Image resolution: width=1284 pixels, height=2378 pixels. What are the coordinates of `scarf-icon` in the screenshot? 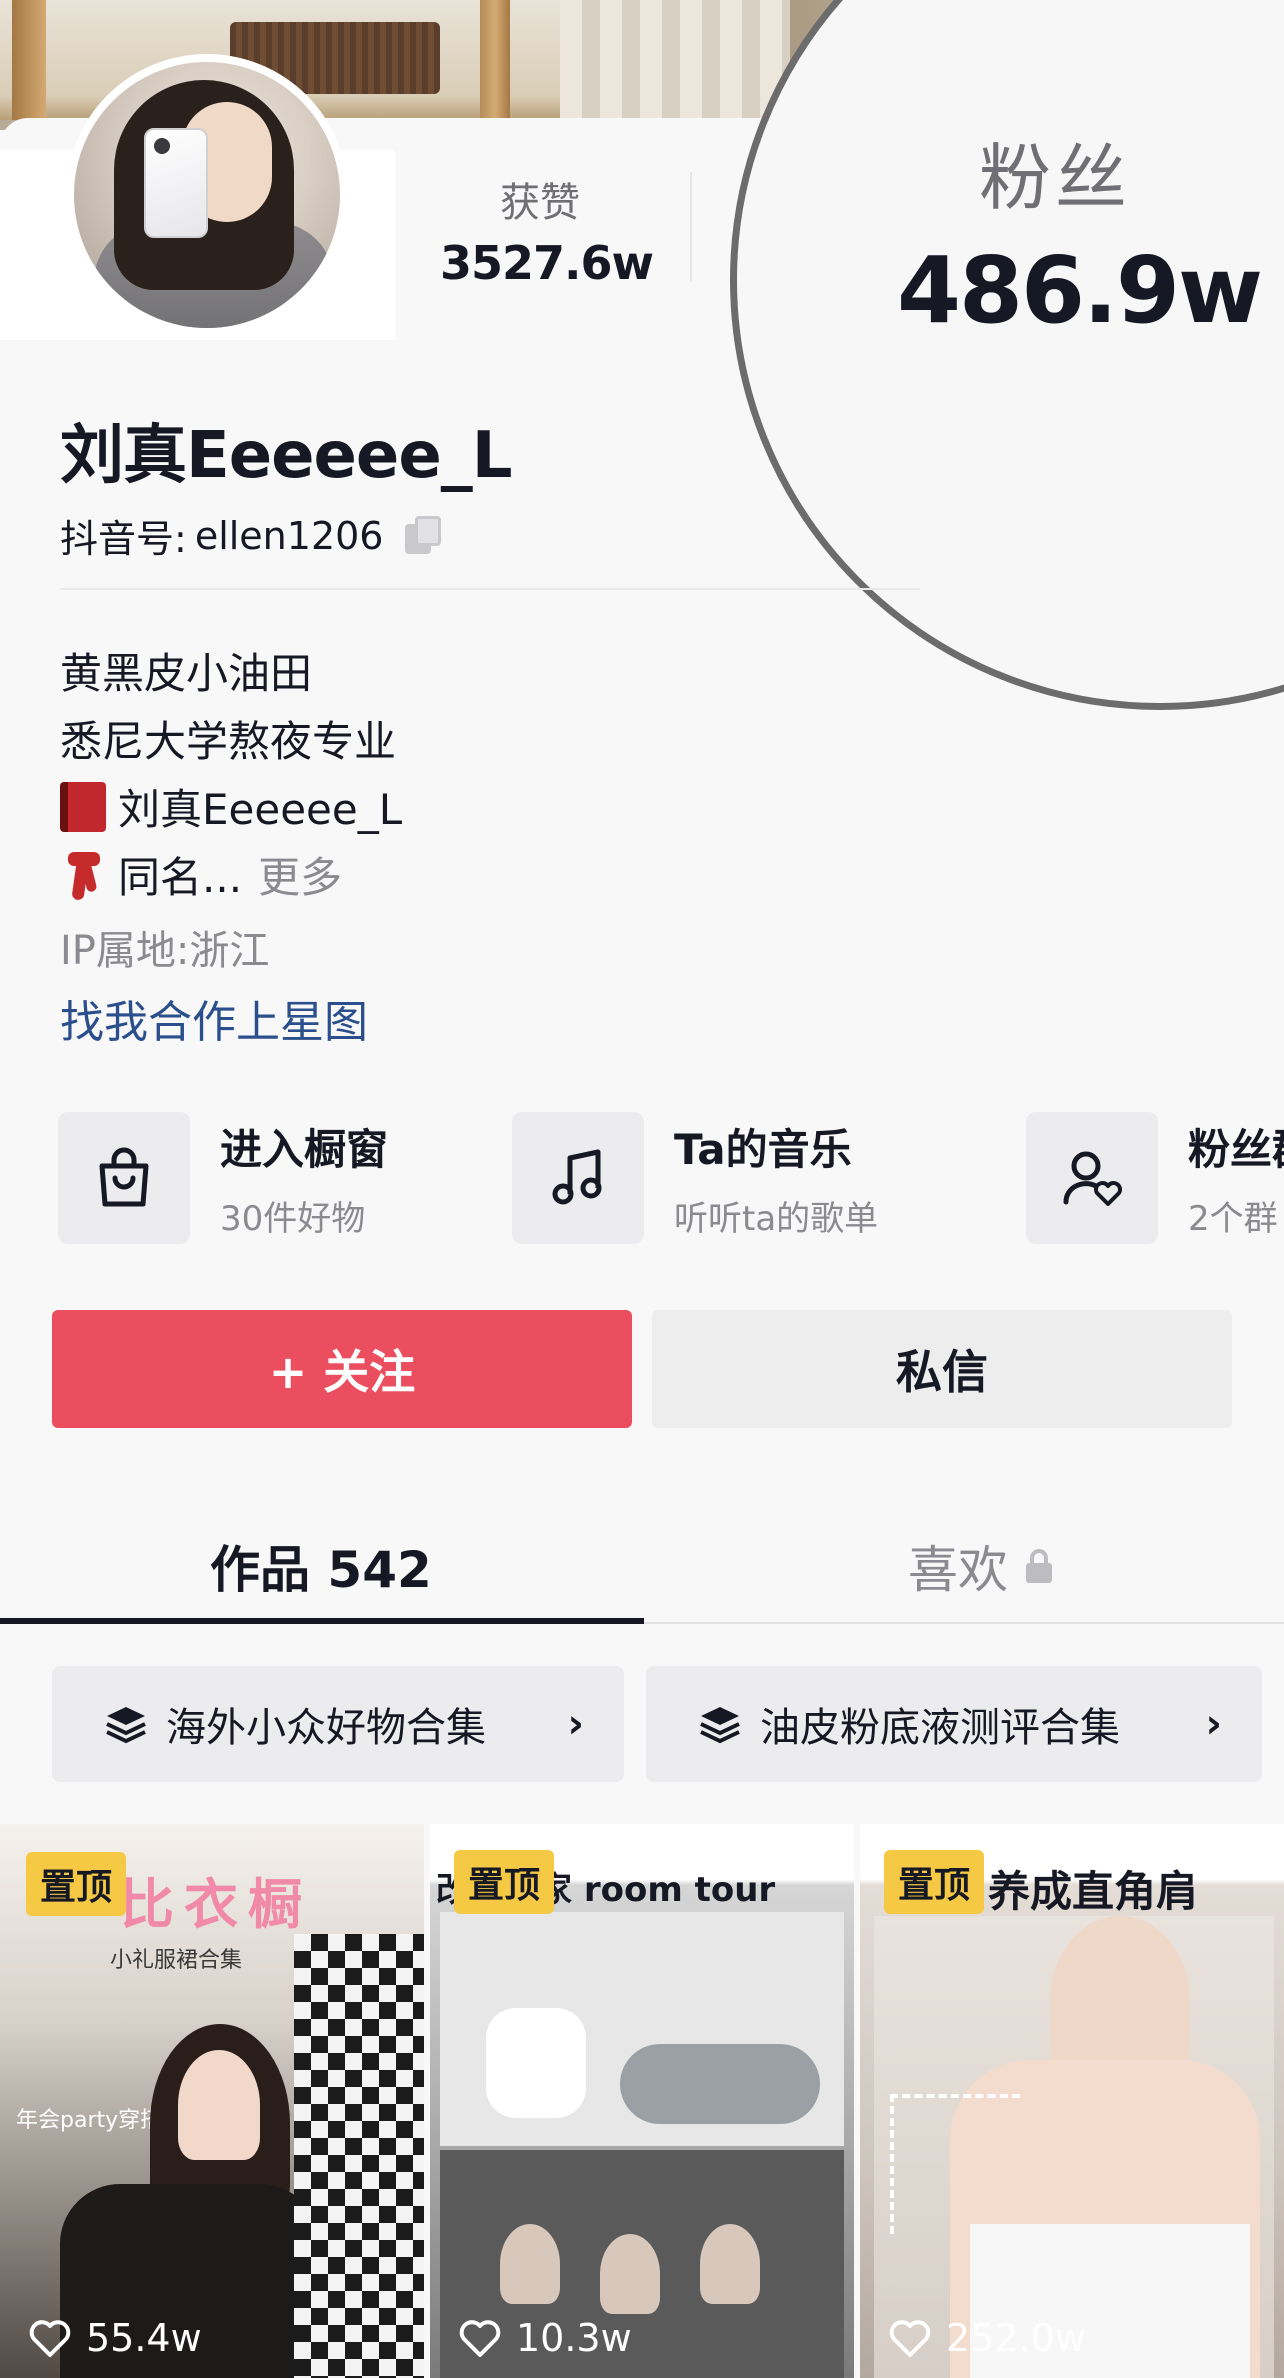 It's located at (83, 875).